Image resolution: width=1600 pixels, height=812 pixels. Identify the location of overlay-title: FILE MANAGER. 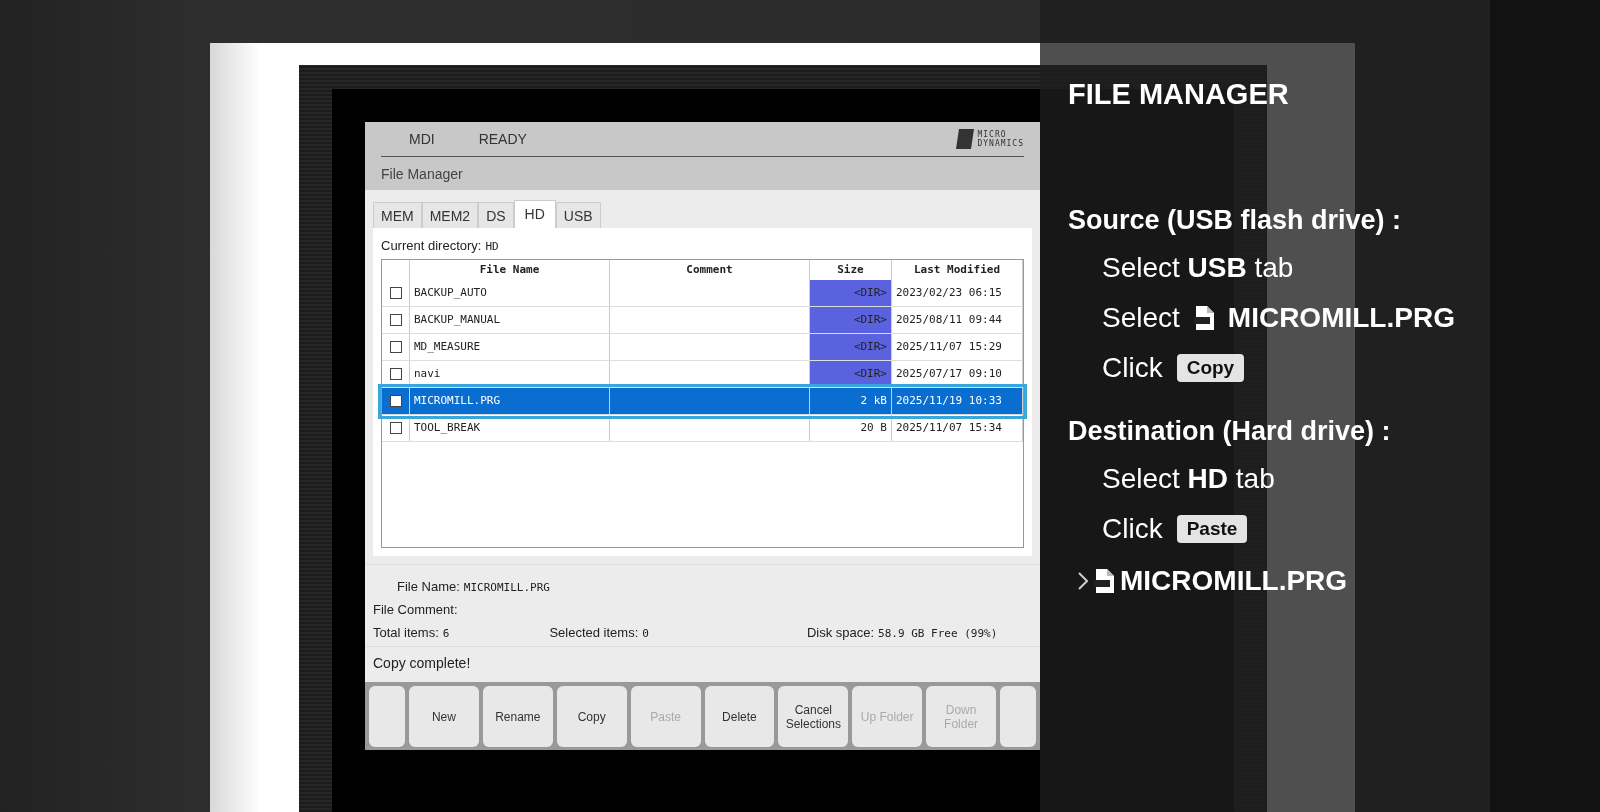
(1179, 94).